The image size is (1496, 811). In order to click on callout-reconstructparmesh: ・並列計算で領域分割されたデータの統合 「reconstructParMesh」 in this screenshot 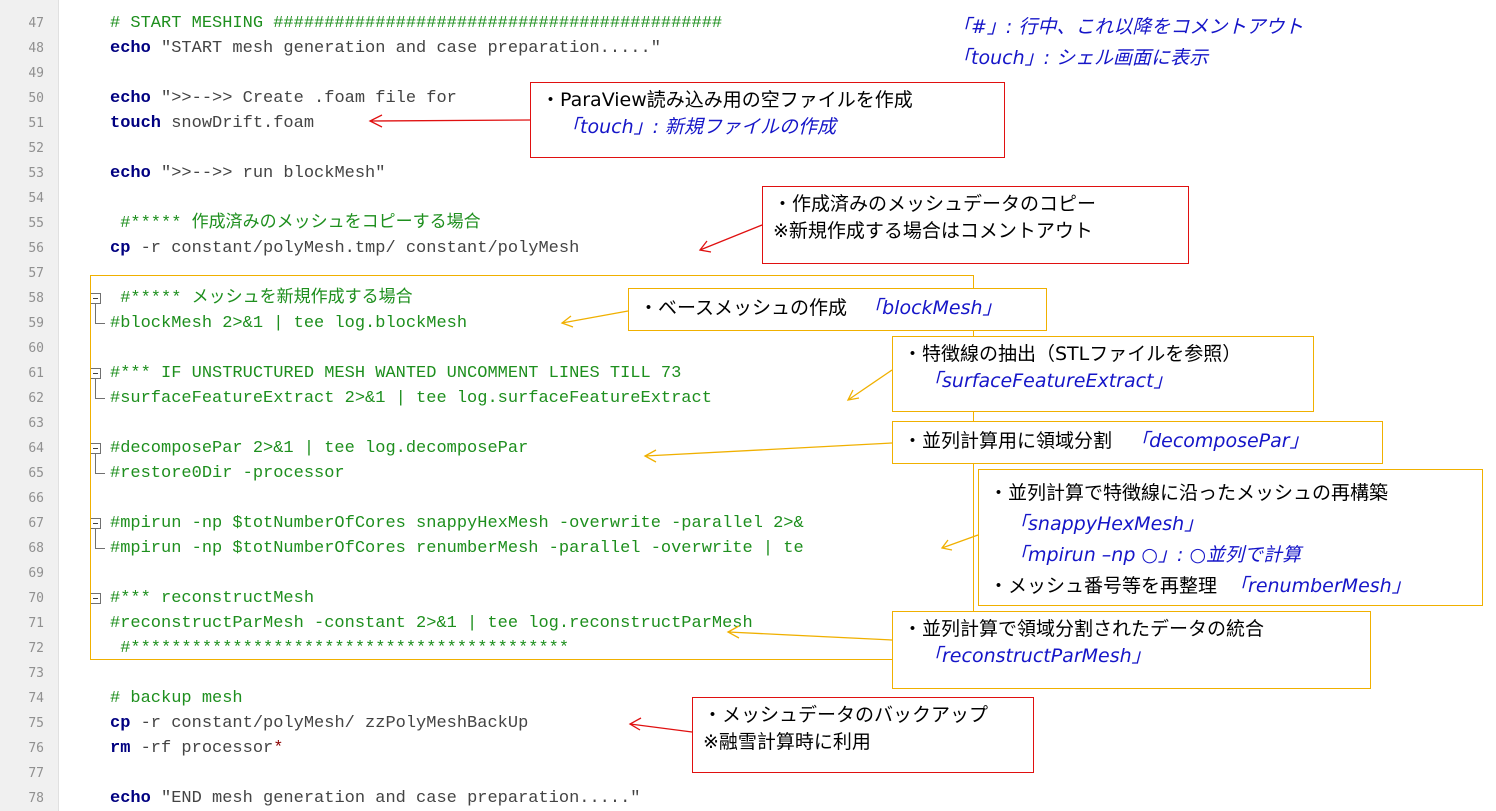, I will do `click(1131, 650)`.